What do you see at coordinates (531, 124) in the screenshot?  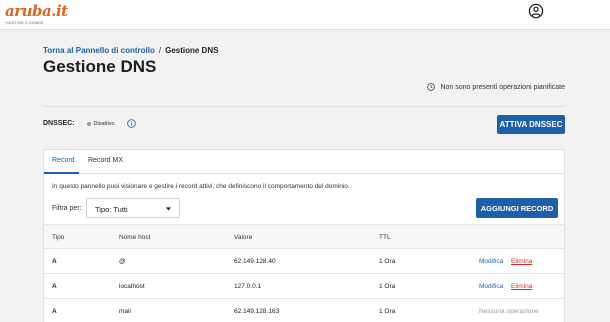 I see `activate-dnssec-button: ATTIVA DNSSEC` at bounding box center [531, 124].